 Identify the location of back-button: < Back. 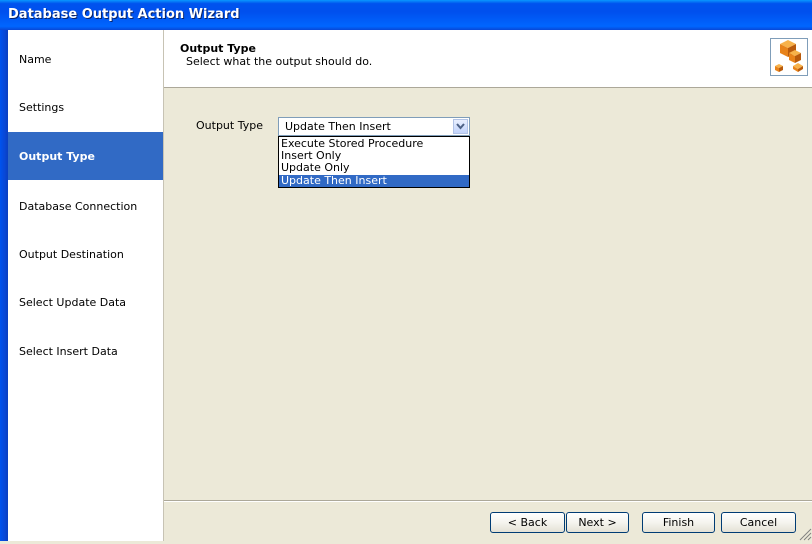
(527, 522).